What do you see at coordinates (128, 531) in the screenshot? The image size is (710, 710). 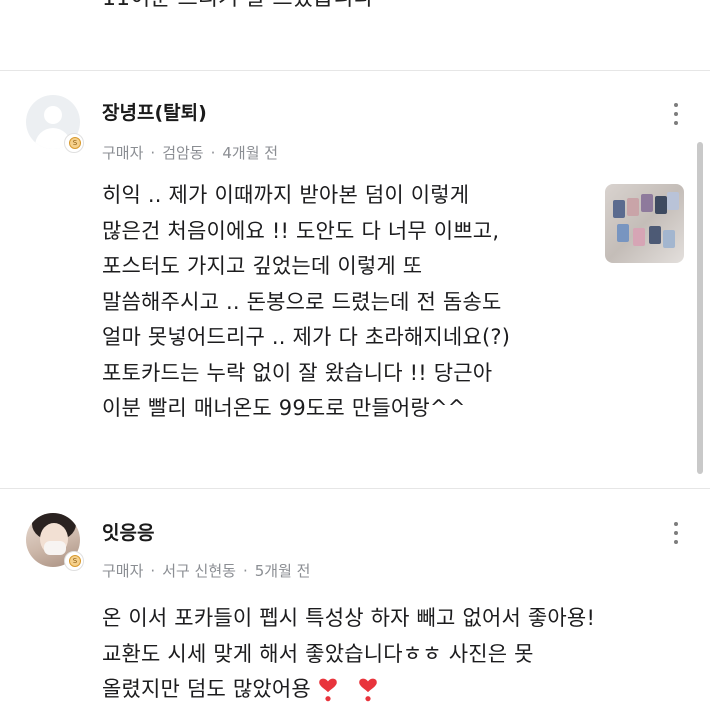 I see `reviewer-nickname: 잇응응` at bounding box center [128, 531].